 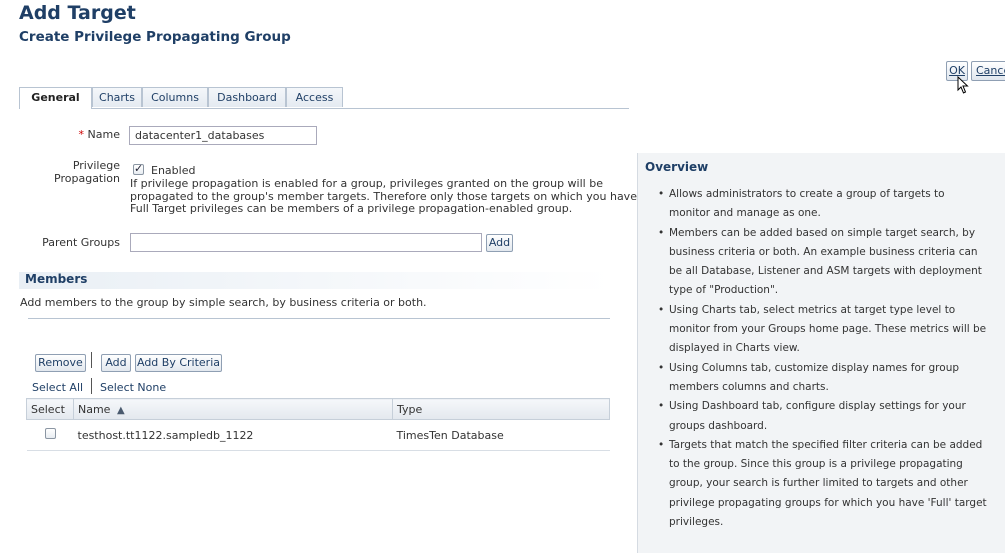 What do you see at coordinates (223, 135) in the screenshot?
I see `name-input` at bounding box center [223, 135].